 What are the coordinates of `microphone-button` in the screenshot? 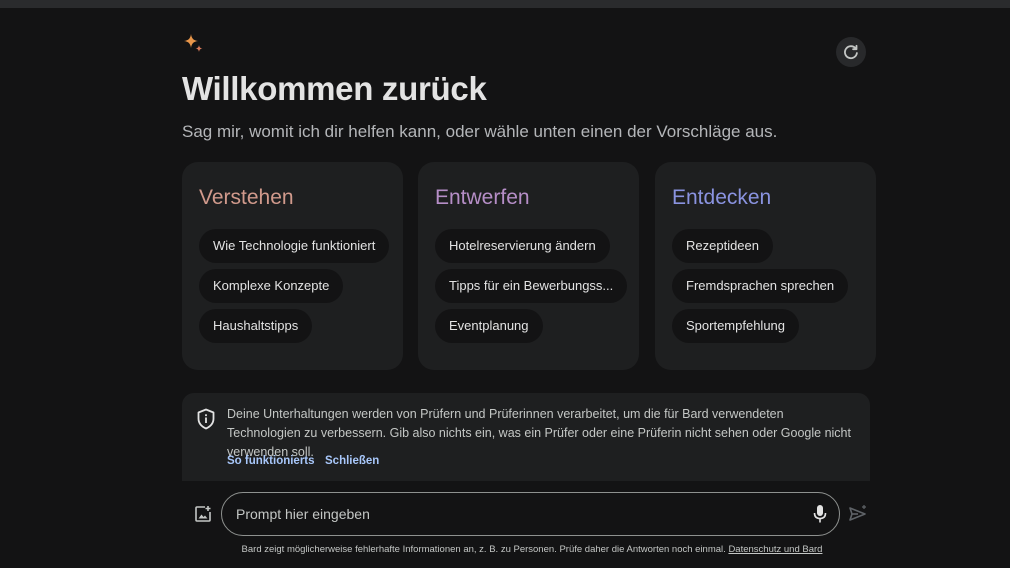 It's located at (820, 514).